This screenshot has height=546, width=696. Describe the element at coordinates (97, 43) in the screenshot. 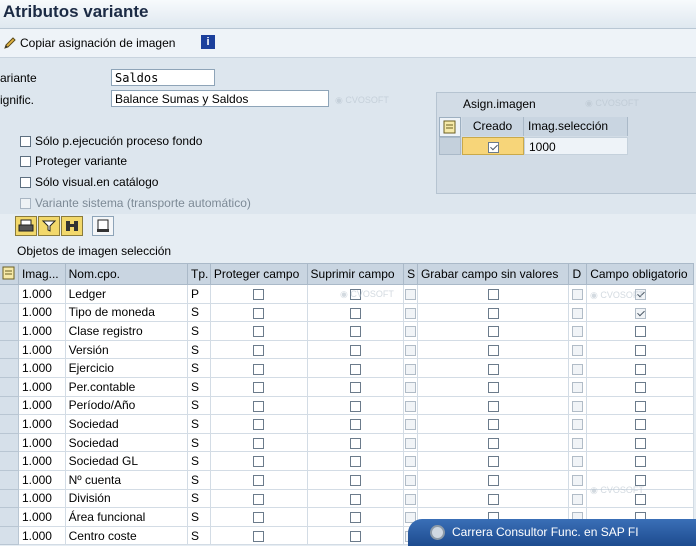

I see `copy-assignment-button: Copiar asignación de imagen` at that location.